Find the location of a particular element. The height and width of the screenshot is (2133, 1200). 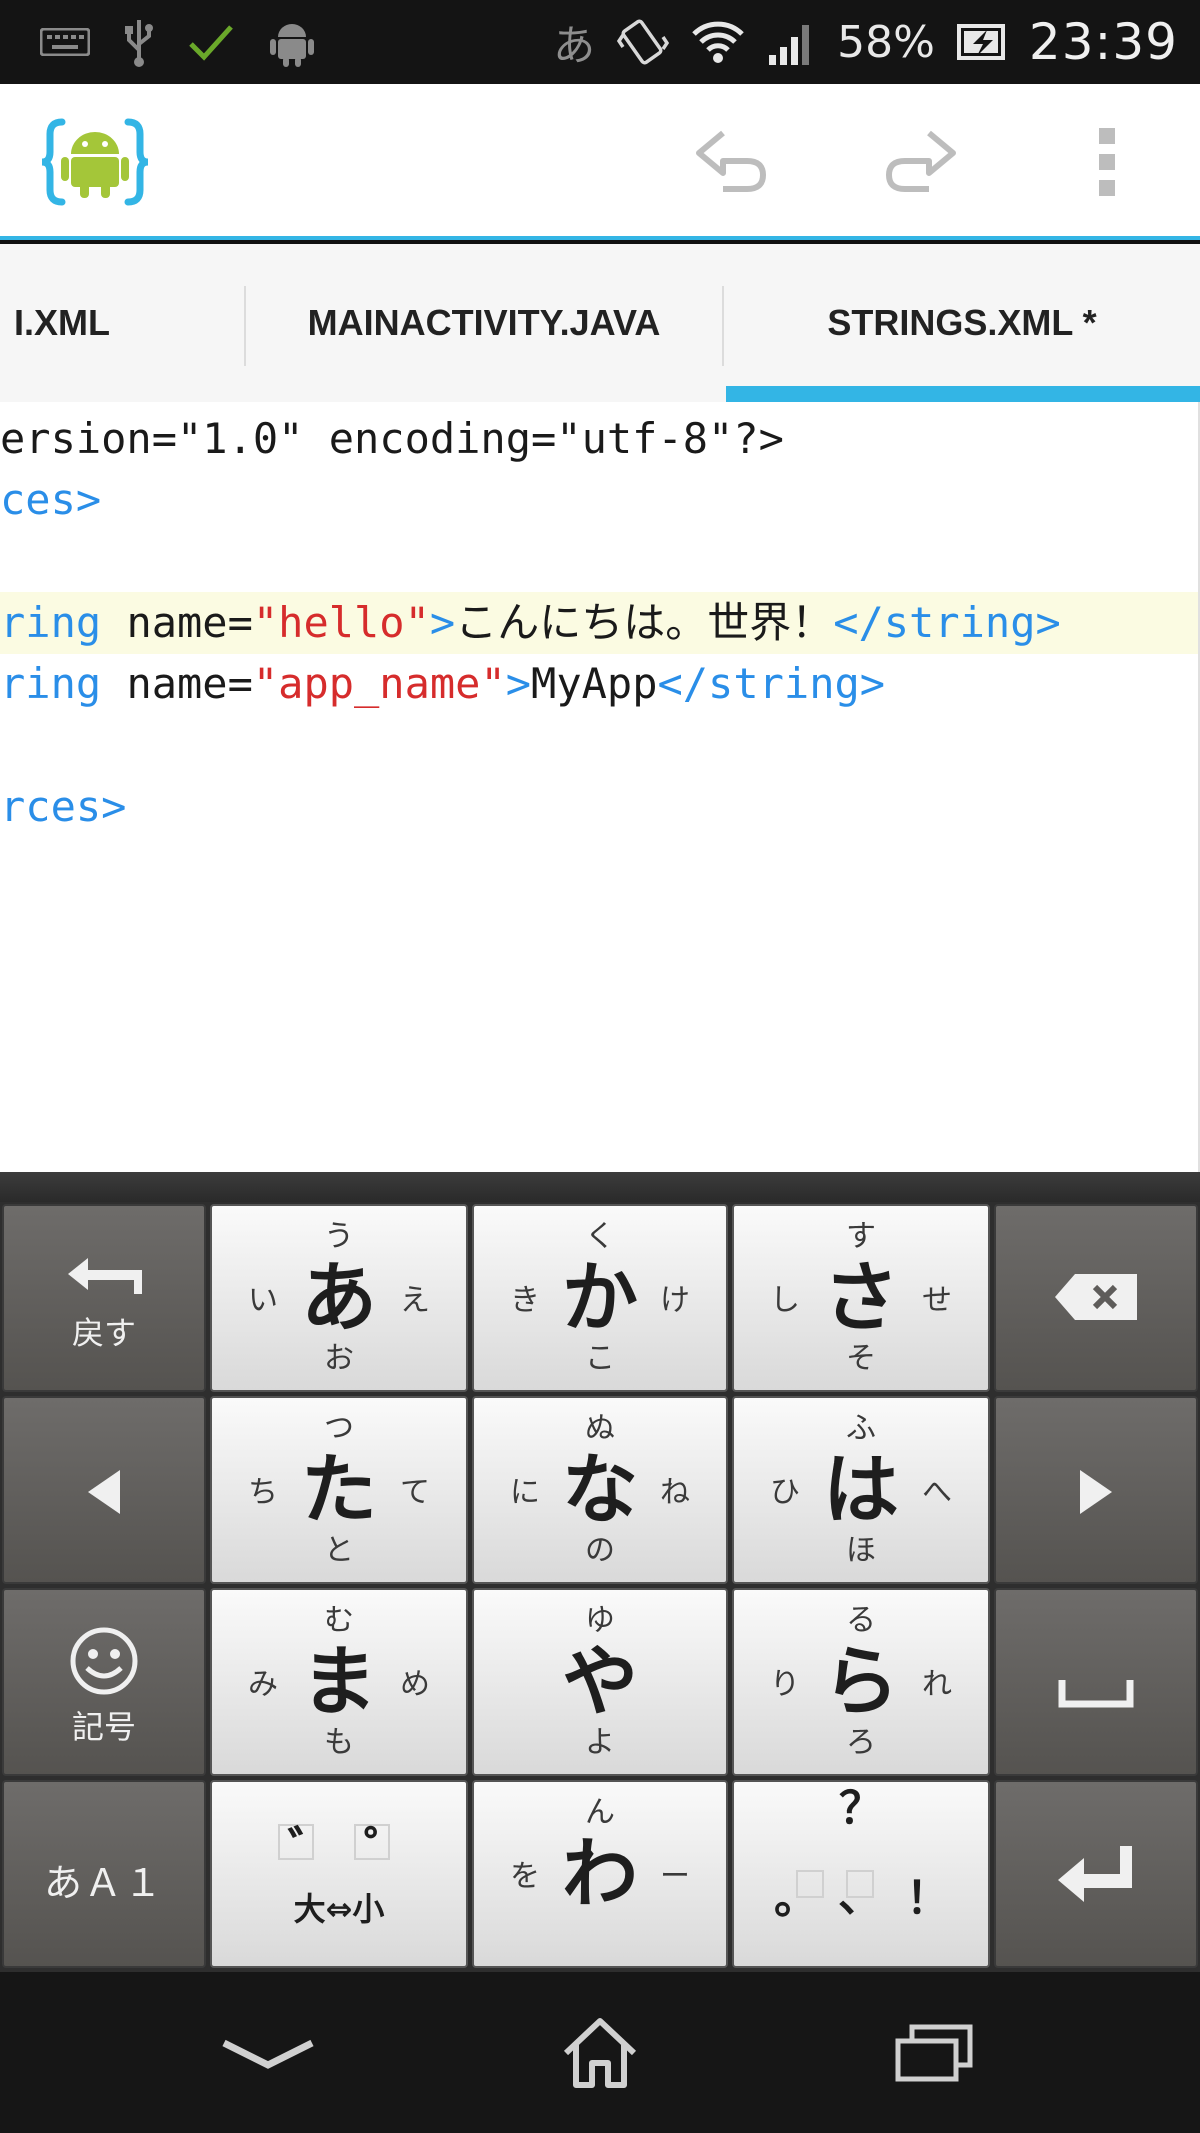

vibrate-icon is located at coordinates (643, 42).